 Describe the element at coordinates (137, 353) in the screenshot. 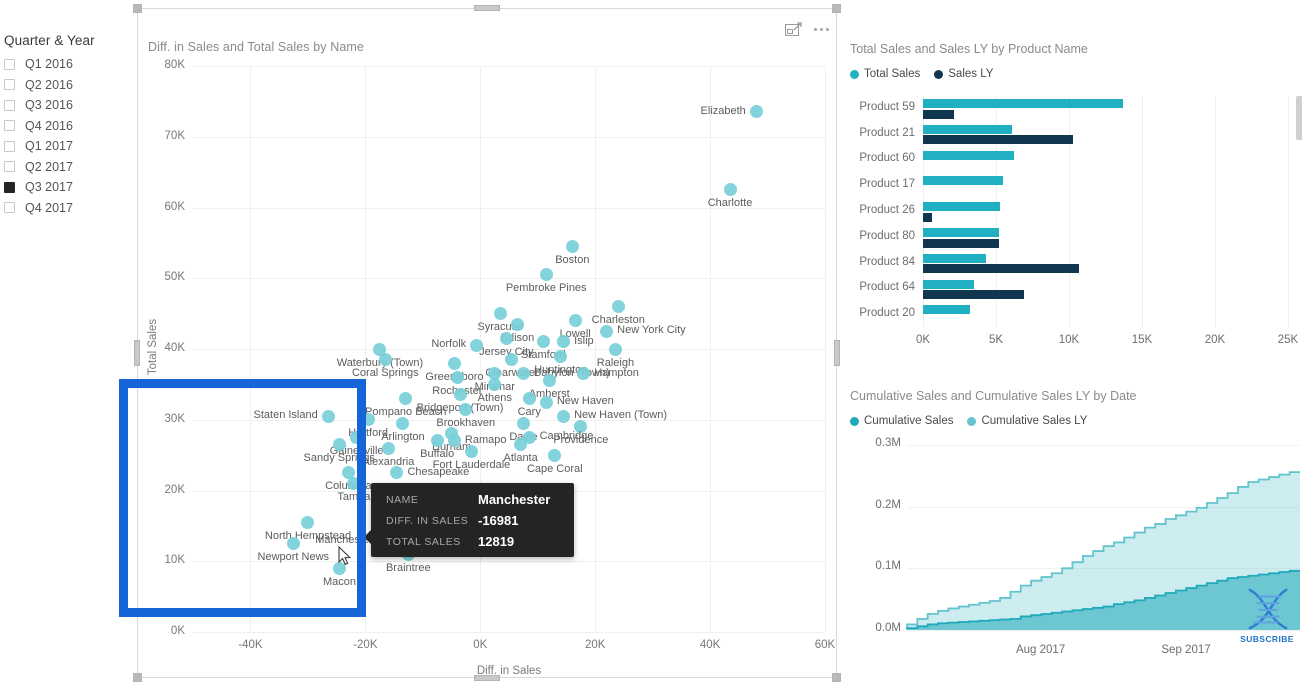

I see `resize-handle-left` at that location.